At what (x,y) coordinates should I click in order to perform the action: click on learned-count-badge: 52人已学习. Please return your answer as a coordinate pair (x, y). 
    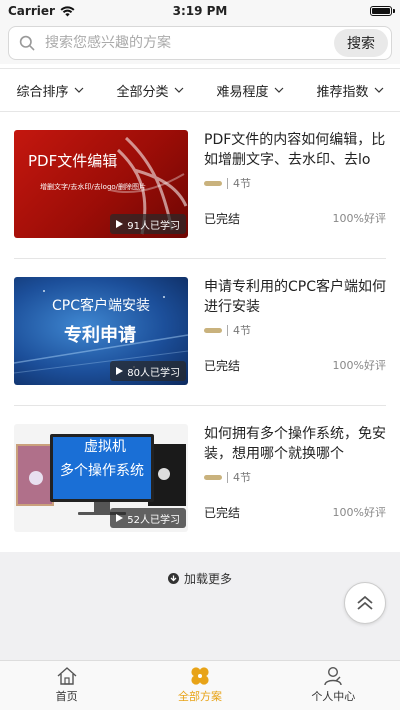
    Looking at the image, I should click on (148, 518).